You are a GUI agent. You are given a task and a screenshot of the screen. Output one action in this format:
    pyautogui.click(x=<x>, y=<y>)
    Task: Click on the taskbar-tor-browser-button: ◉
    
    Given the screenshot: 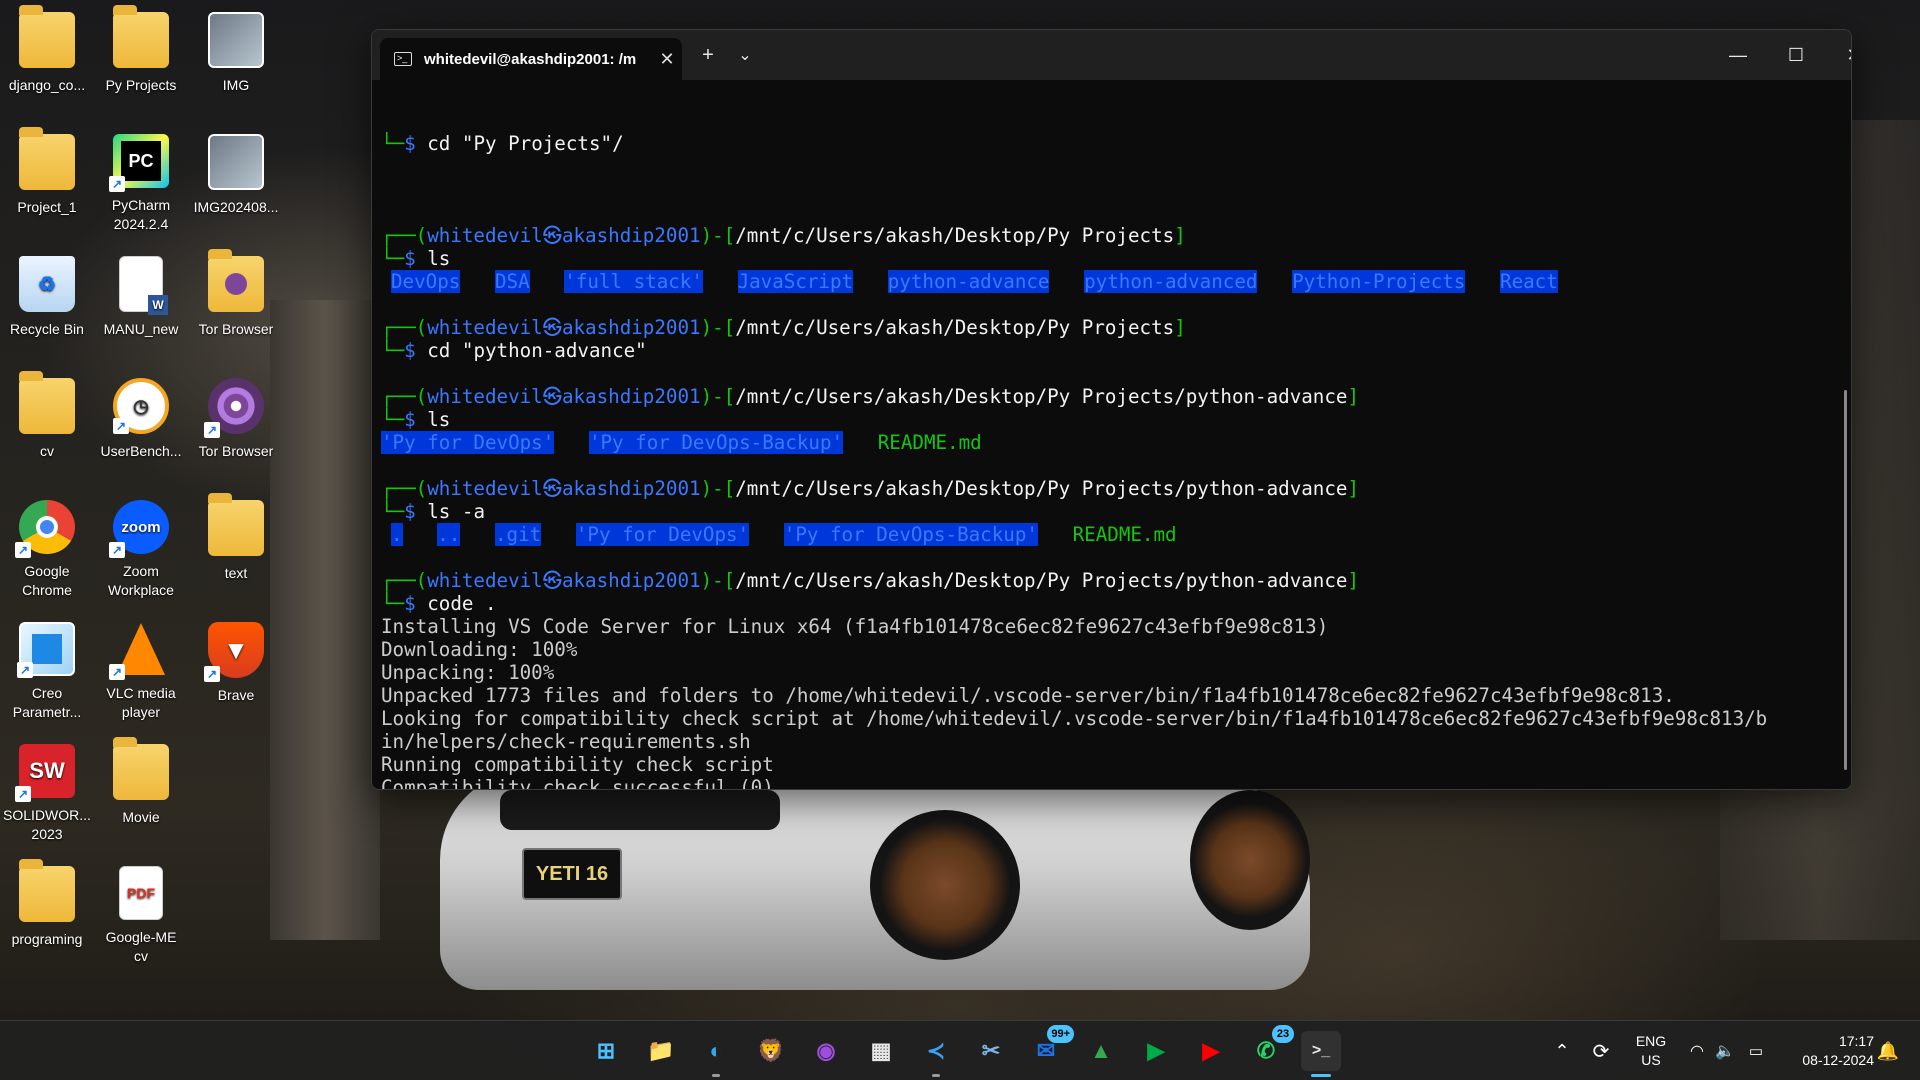 What is the action you would take?
    pyautogui.click(x=826, y=1051)
    